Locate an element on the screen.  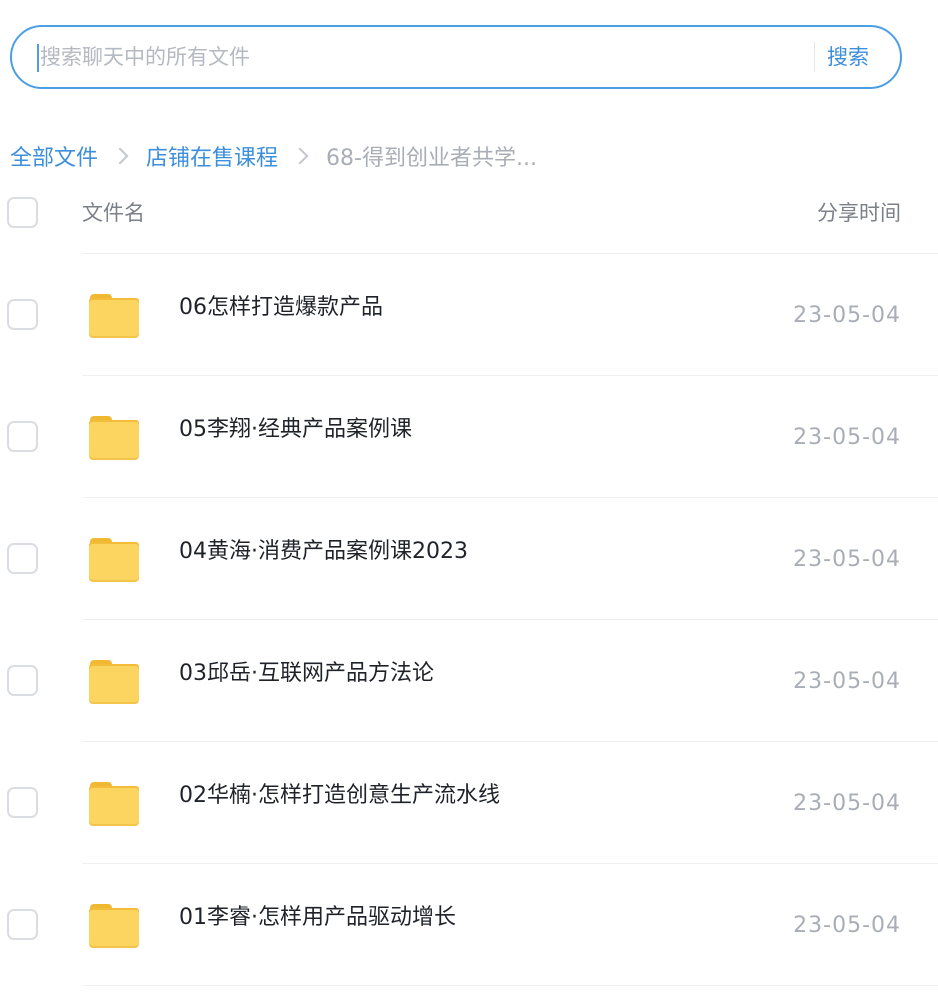
file-name: 06怎样打造爆款产品 is located at coordinates (281, 308).